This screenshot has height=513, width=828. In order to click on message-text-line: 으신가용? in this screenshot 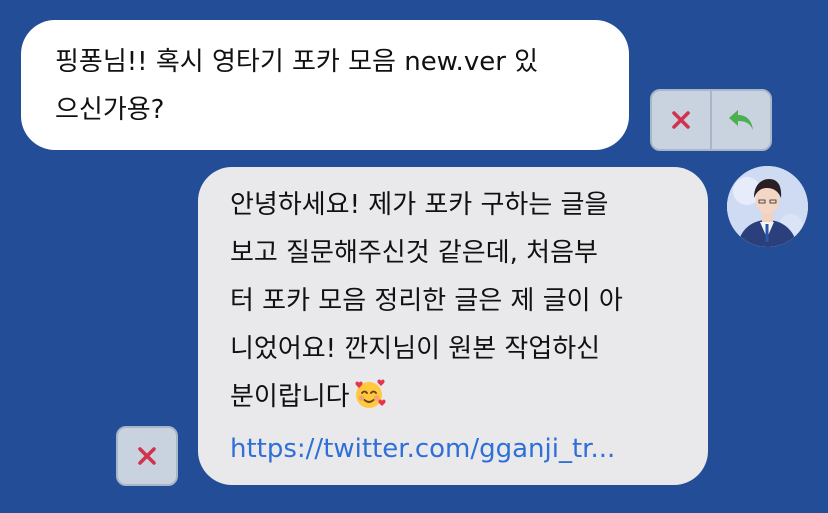, I will do `click(110, 110)`.